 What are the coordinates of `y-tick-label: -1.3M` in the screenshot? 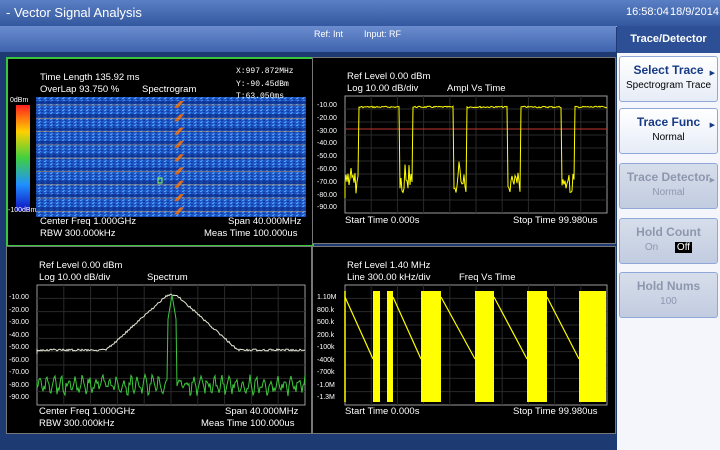 It's located at (326, 397).